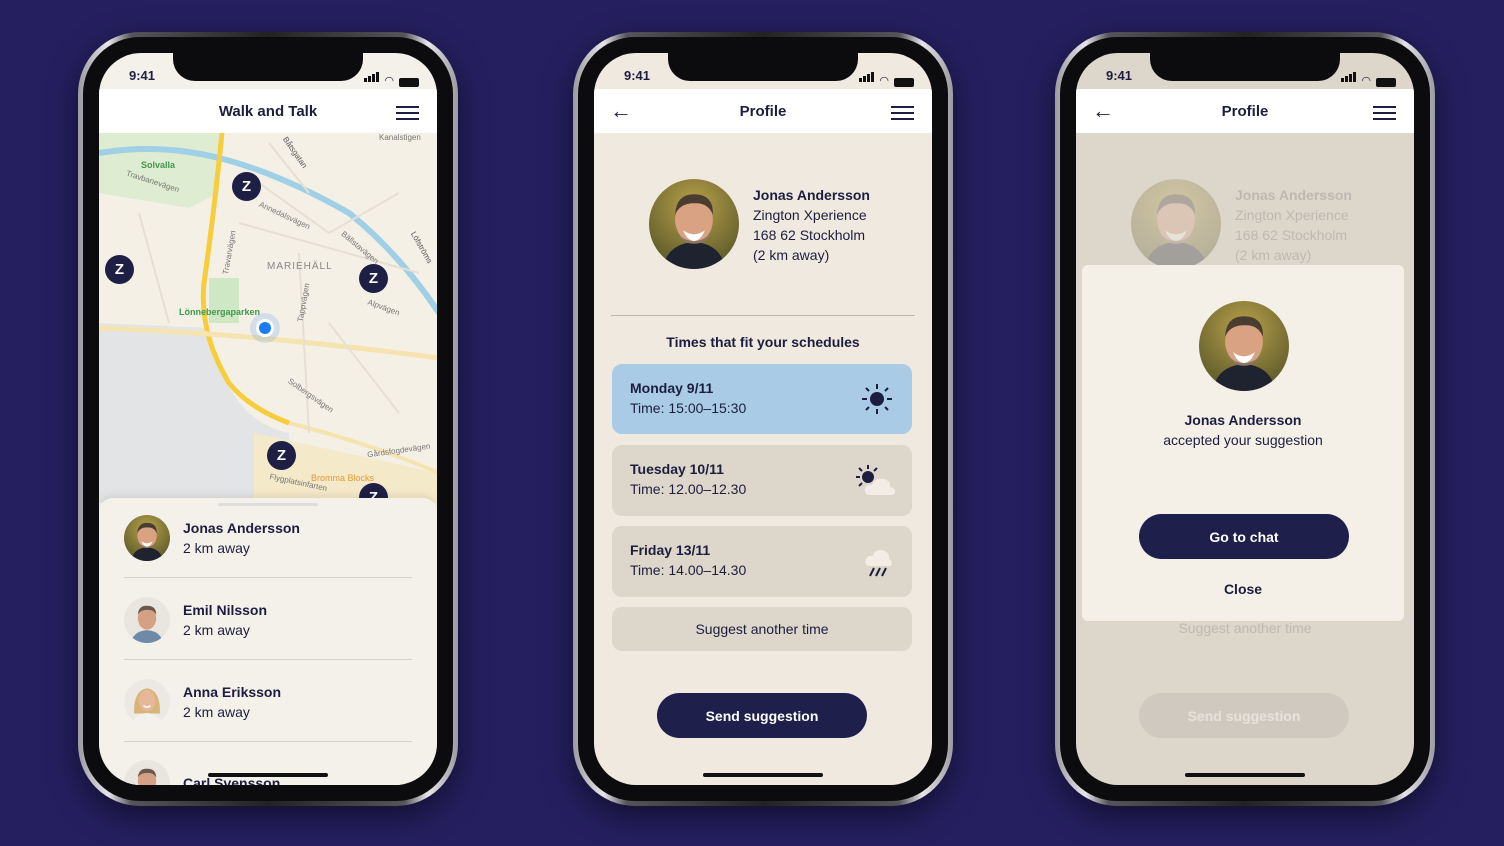 This screenshot has width=1504, height=846. I want to click on suggest-another-time-button: Suggest another time, so click(762, 629).